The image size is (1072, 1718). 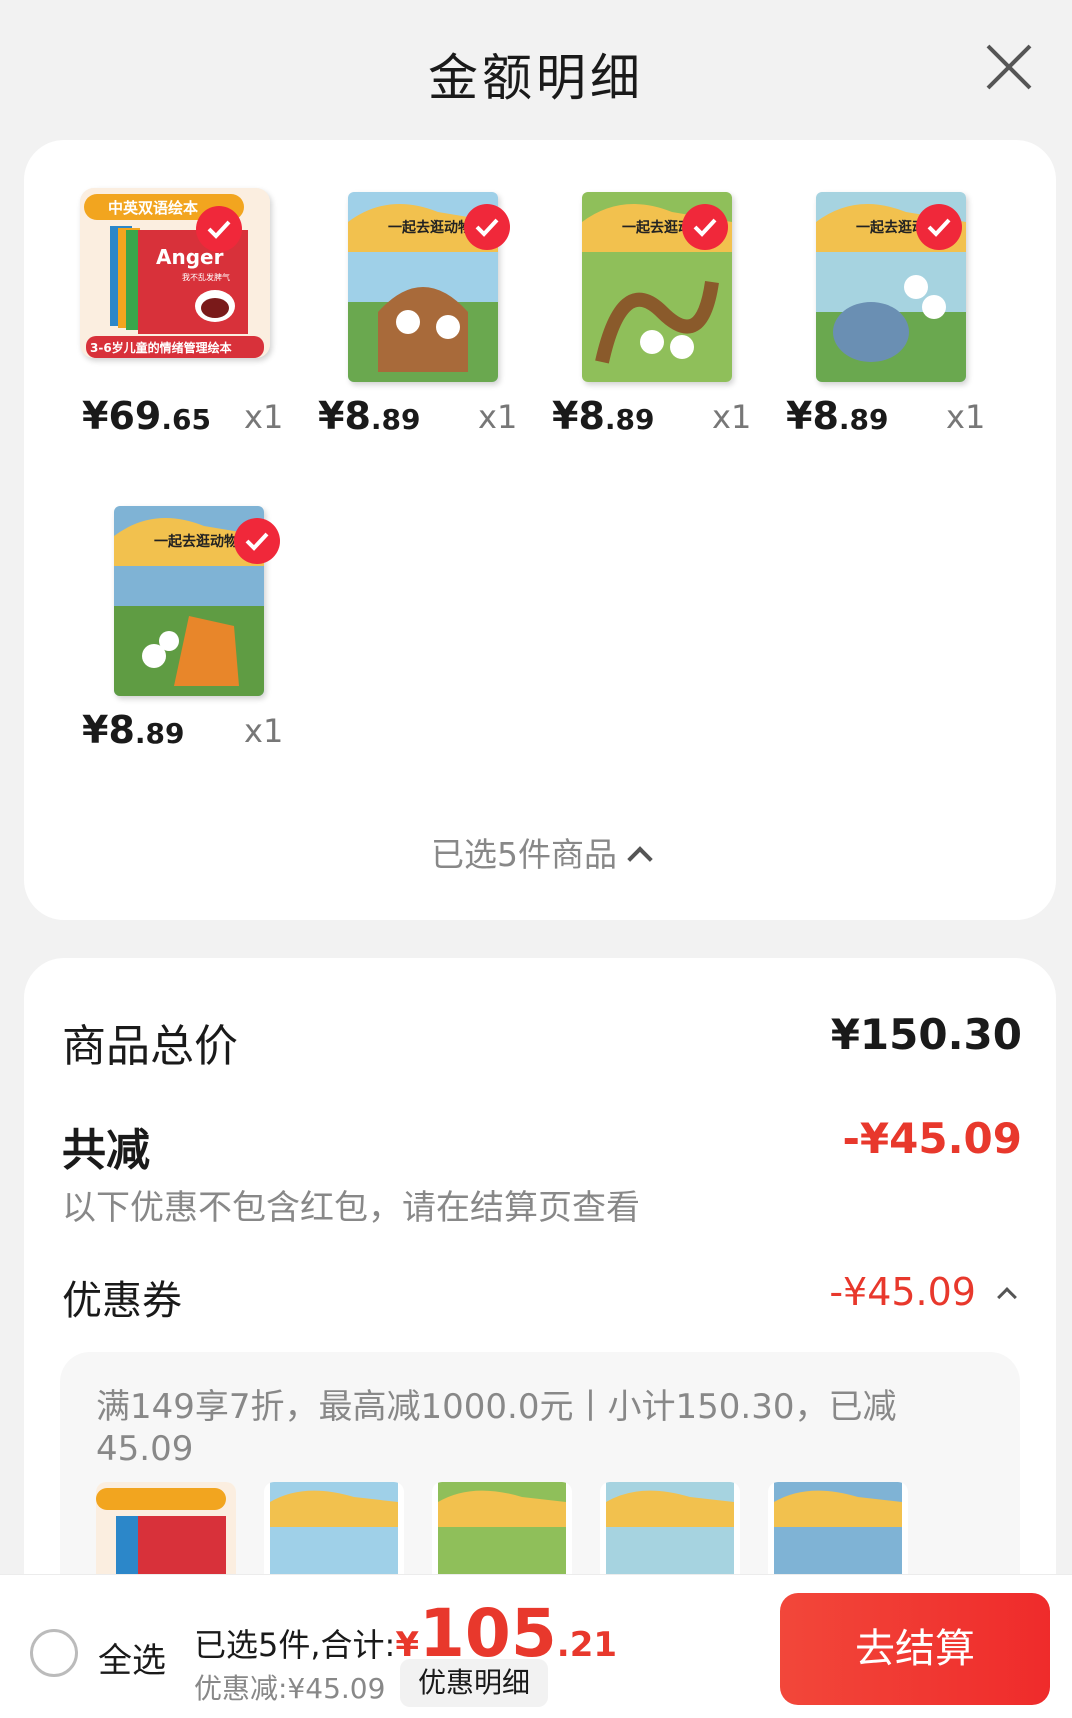 What do you see at coordinates (536, 1646) in the screenshot?
I see `checkout-bar: 全选 已选5件,合计:¥105.21 优惠减:¥45.09 优惠明细 去结算` at bounding box center [536, 1646].